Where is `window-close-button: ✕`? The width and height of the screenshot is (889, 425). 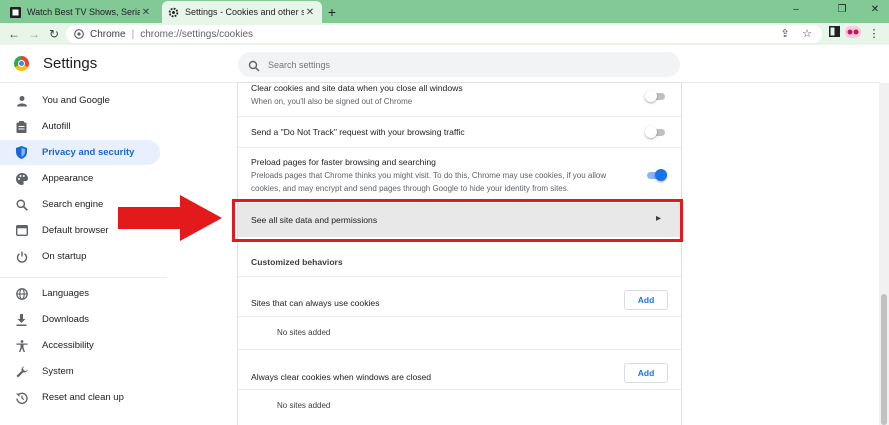
window-close-button: ✕ is located at coordinates (875, 10).